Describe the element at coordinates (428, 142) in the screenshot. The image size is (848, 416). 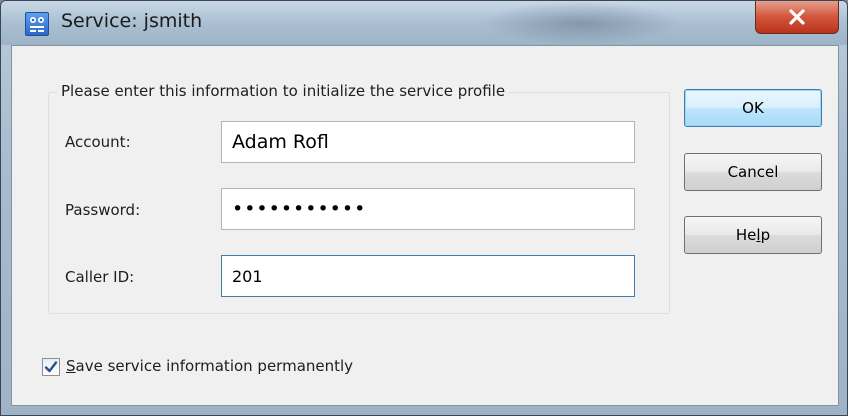
I see `account-field` at that location.